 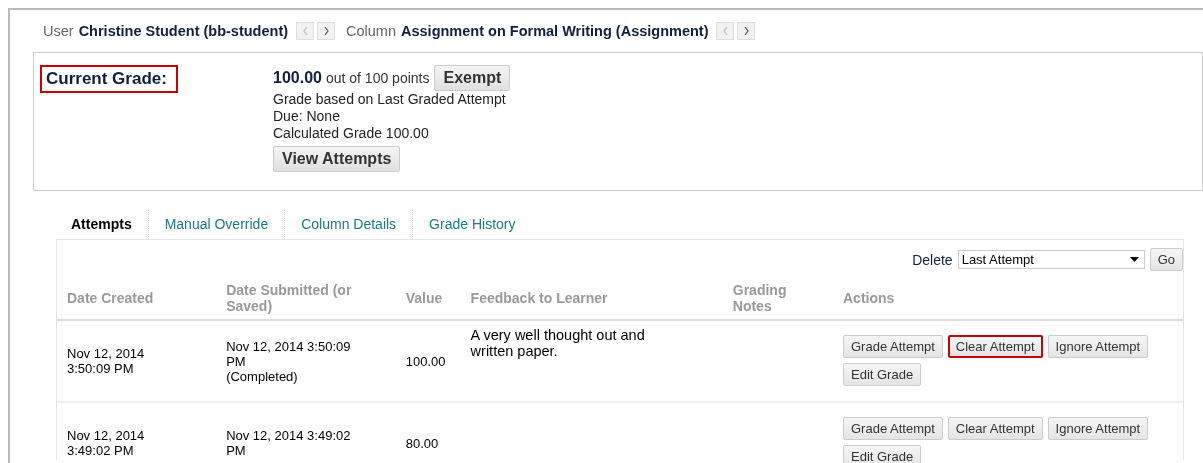 I want to click on table-cell: 80.00, so click(x=422, y=443).